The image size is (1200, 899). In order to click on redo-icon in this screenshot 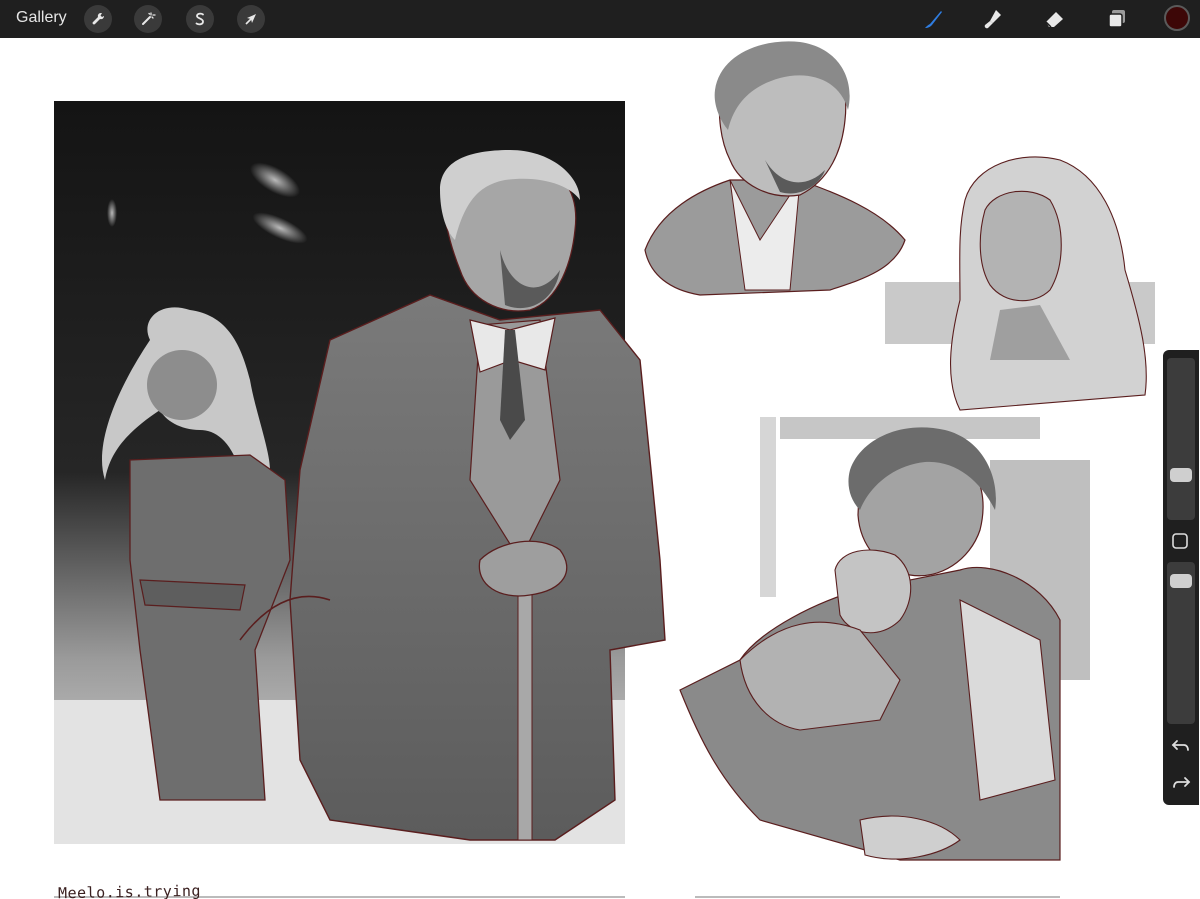, I will do `click(1181, 783)`.